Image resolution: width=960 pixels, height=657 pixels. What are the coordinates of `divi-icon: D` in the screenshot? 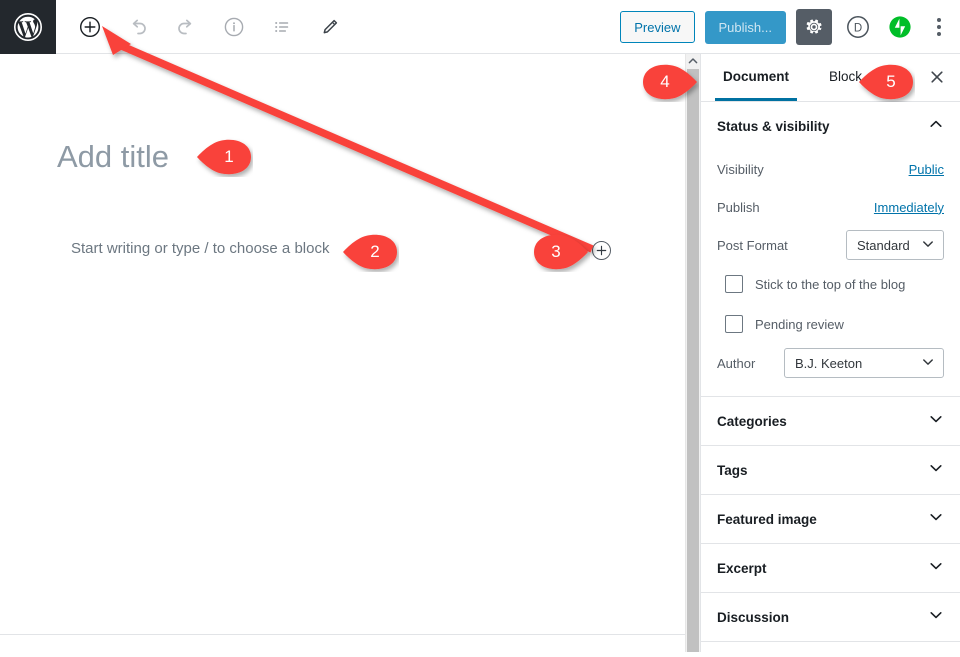 It's located at (858, 27).